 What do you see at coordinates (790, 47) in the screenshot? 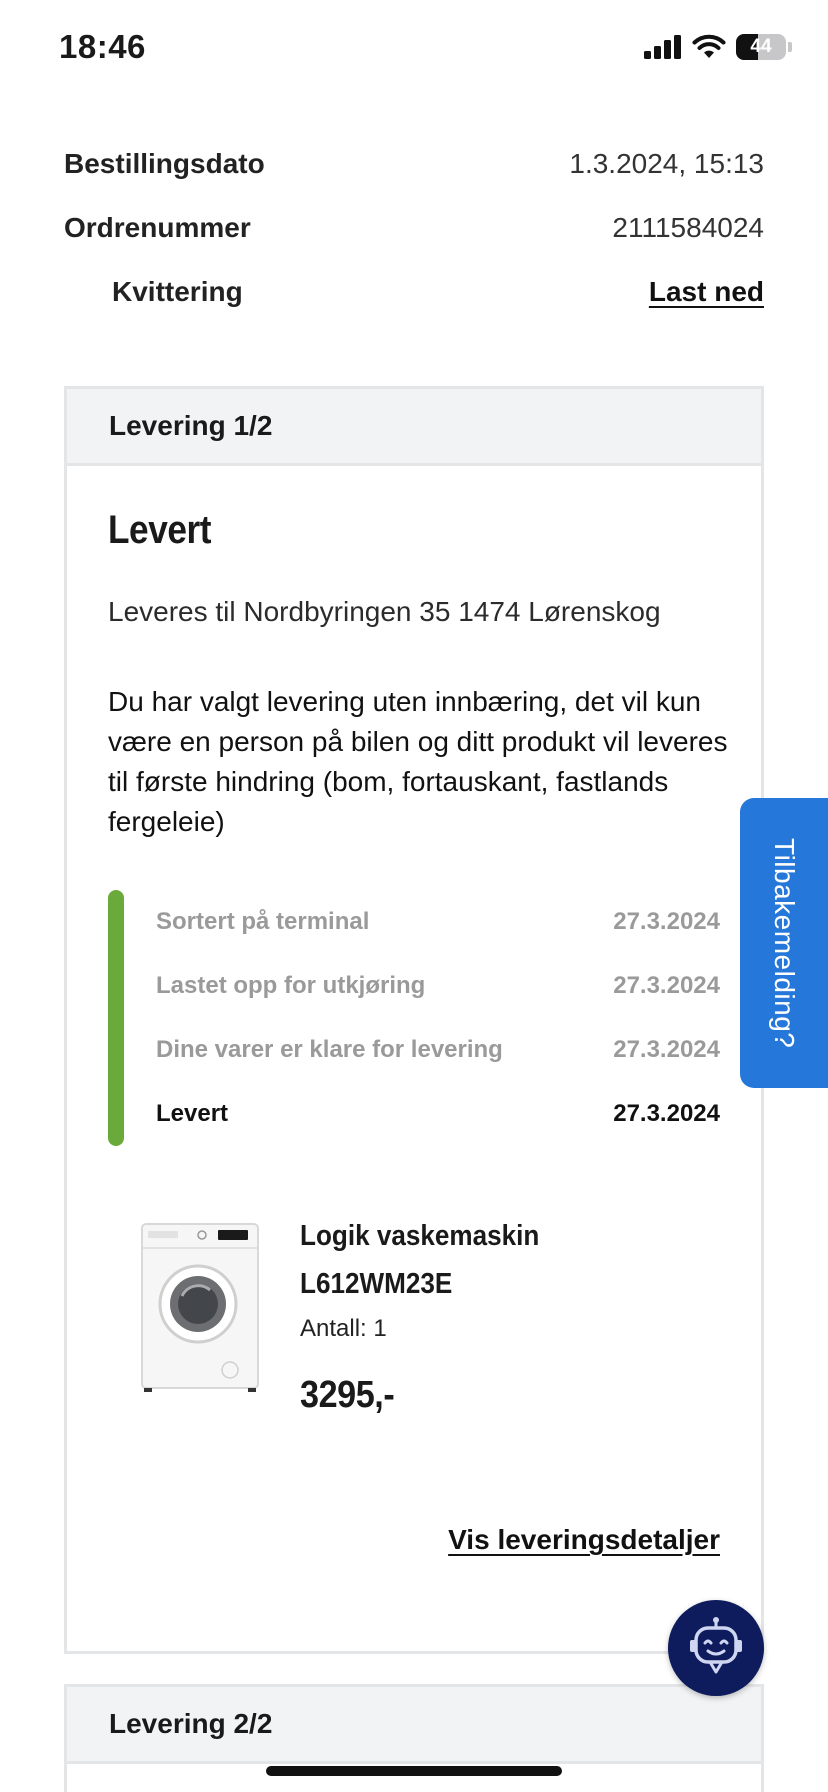
I see `battery-tip` at bounding box center [790, 47].